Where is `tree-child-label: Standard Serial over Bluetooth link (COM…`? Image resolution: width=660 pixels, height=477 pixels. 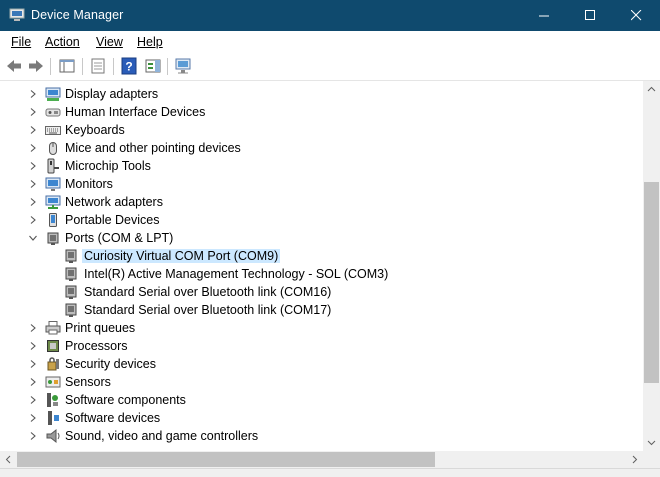
tree-child-label: Standard Serial over Bluetooth link (COM… is located at coordinates (208, 310).